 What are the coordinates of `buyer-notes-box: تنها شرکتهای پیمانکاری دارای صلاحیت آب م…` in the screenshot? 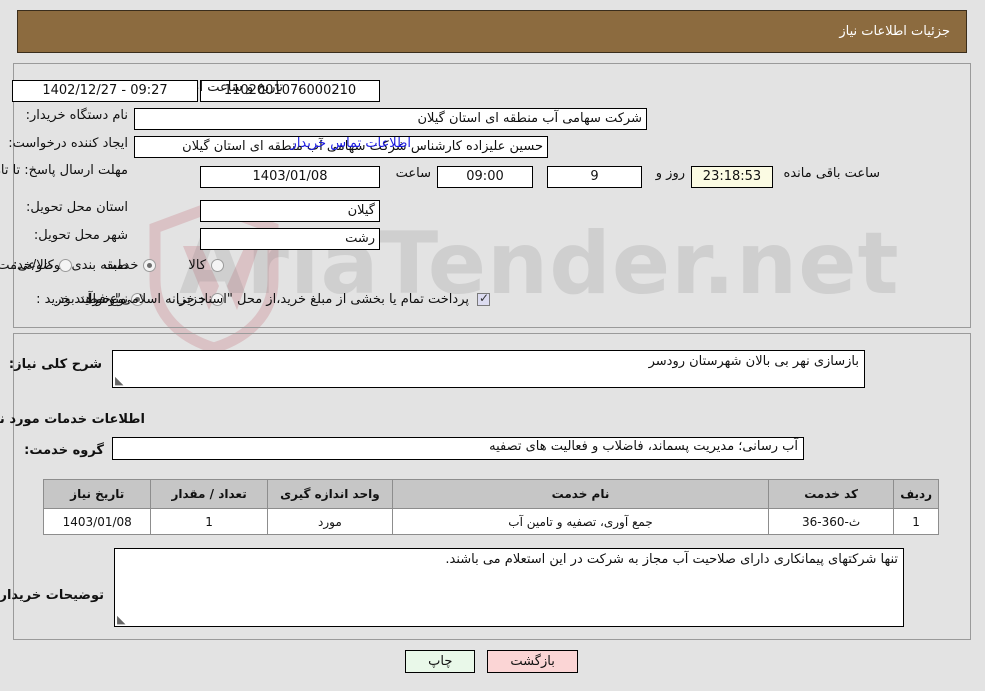 It's located at (510, 587).